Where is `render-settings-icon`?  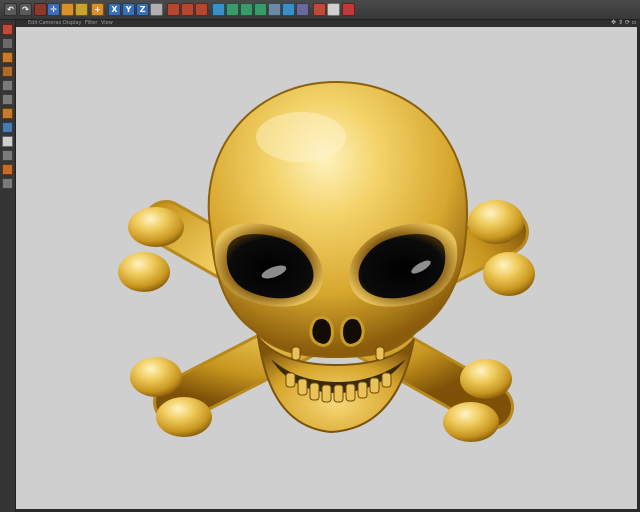 render-settings-icon is located at coordinates (201, 9).